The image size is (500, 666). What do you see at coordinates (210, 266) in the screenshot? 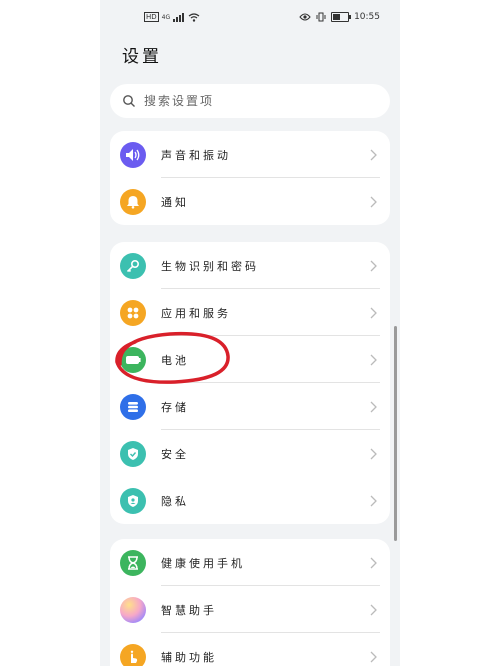
I see `settings-item-label: 生物识别和密码` at bounding box center [210, 266].